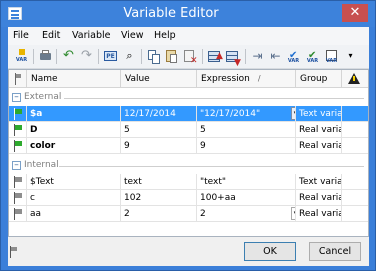 Image resolution: width=376 pixels, height=271 pixels. I want to click on value-cell: 9, so click(159, 146).